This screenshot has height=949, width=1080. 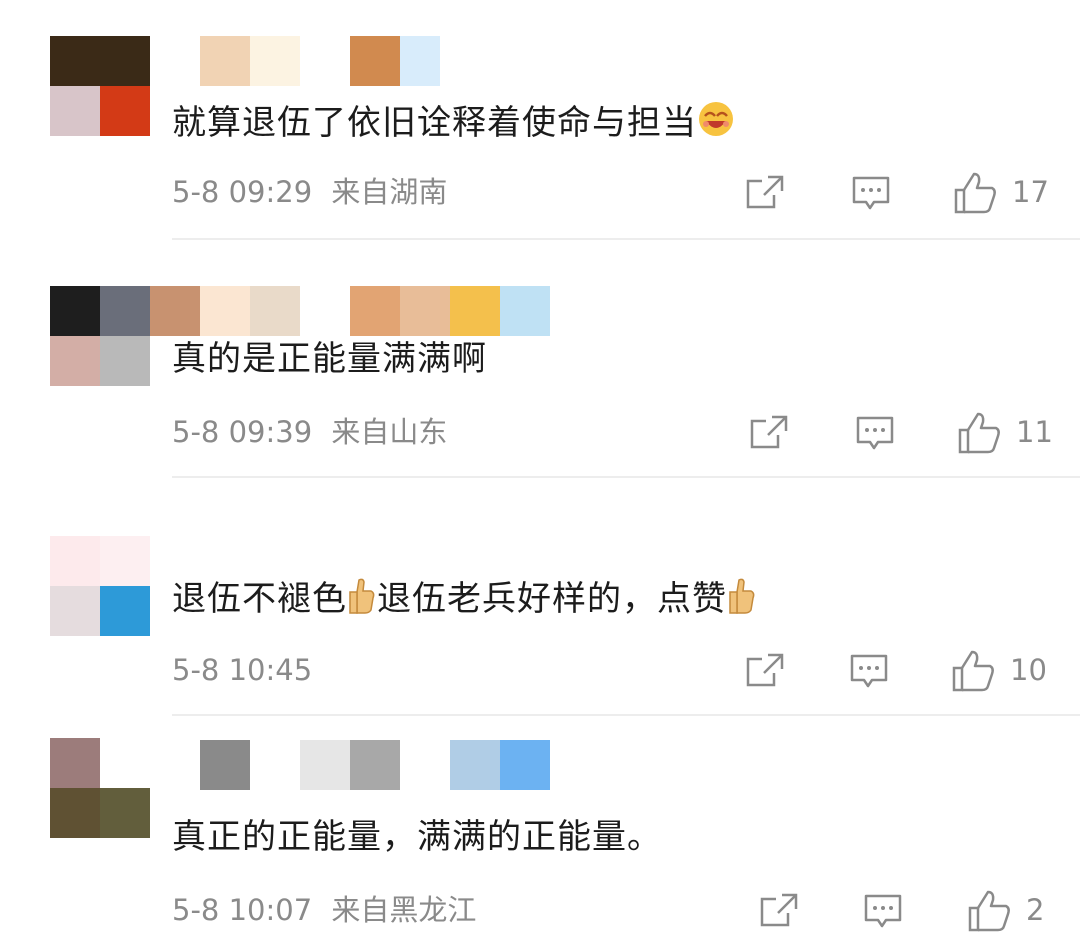 I want to click on comment-text: 真的是正能量满满啊, so click(x=329, y=359).